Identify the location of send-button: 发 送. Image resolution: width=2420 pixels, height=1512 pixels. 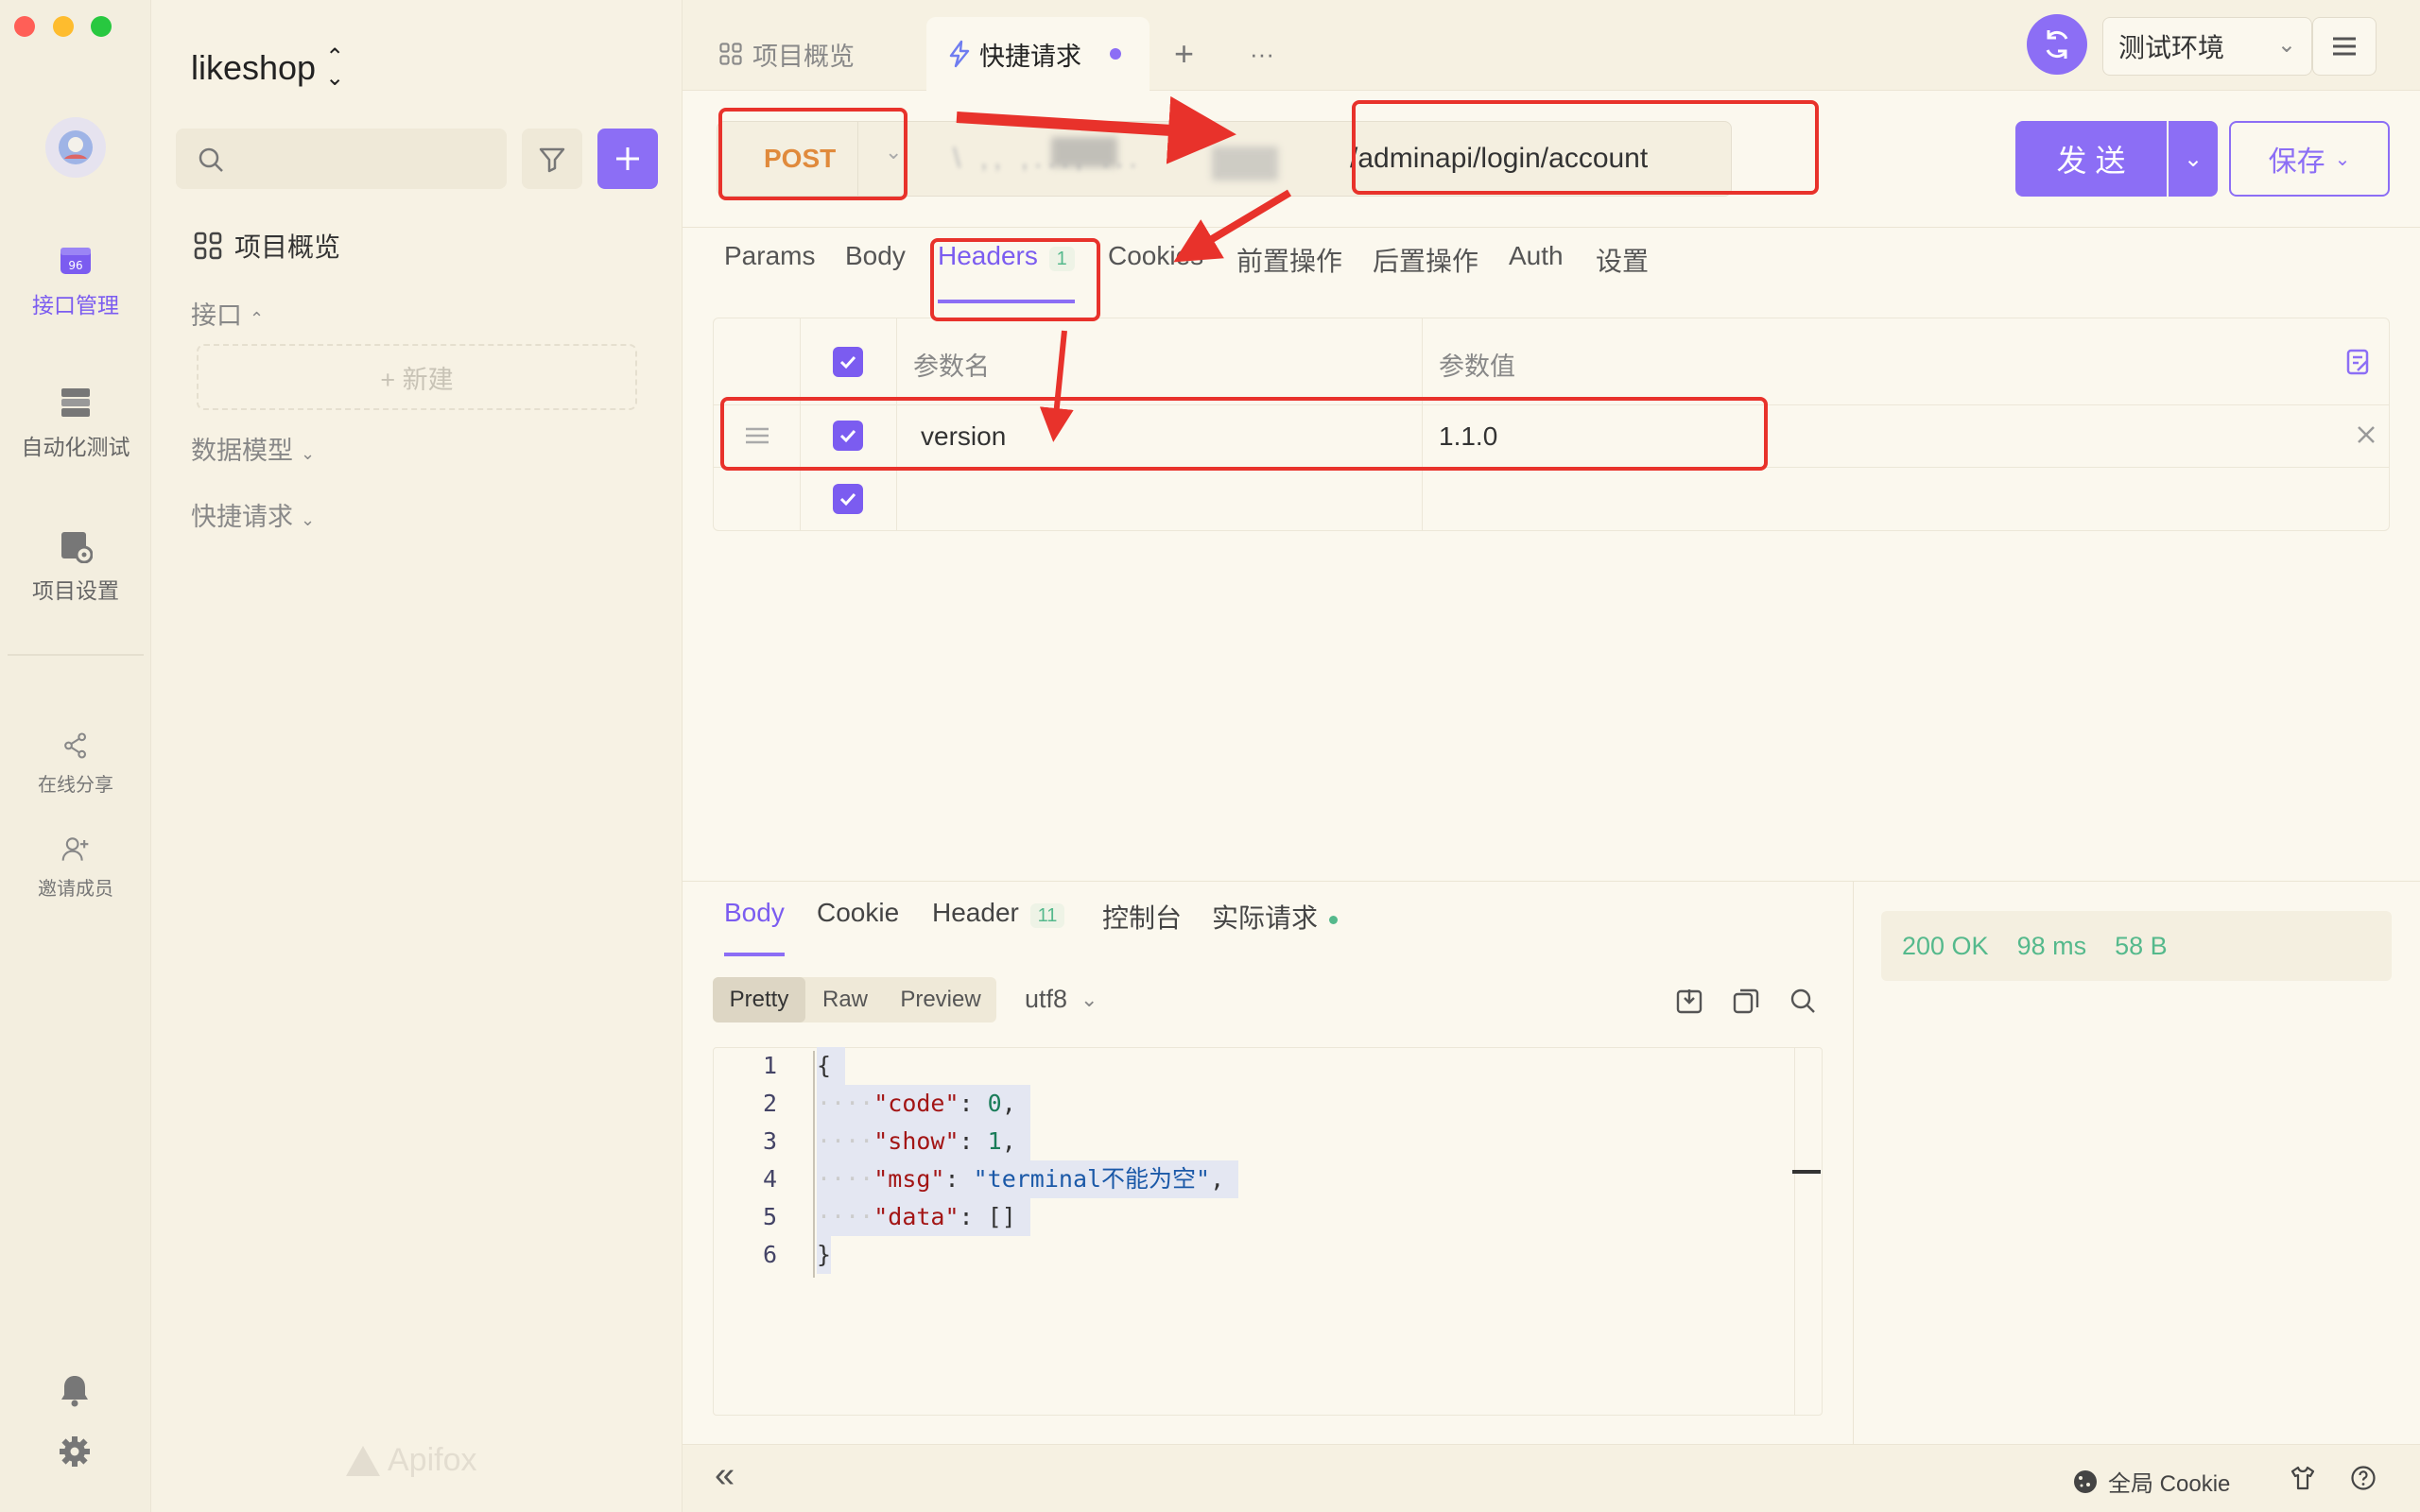
(2091, 159).